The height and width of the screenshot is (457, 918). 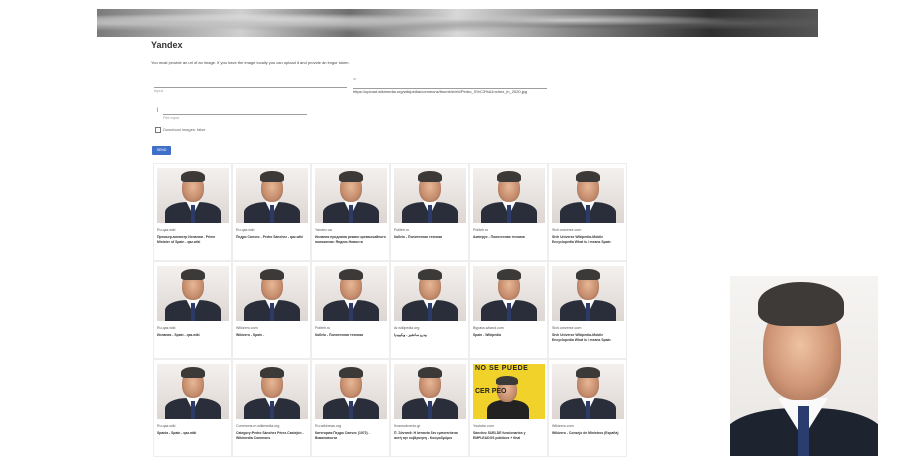 I want to click on result-card: Ru.qaz.wiki Spania - Spain - qaz.wiki, so click(x=192, y=408).